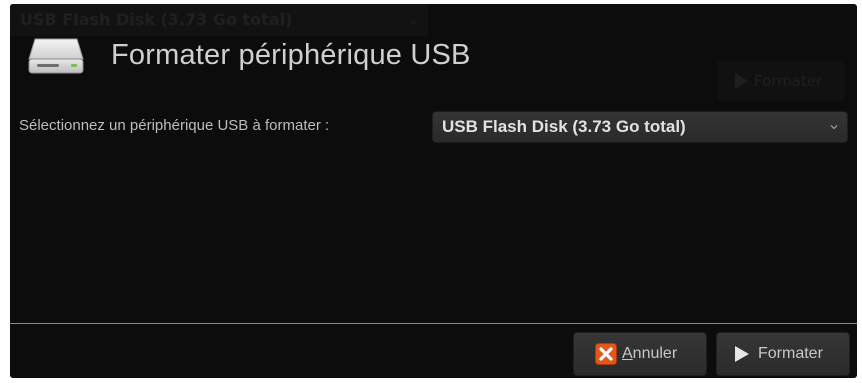 The height and width of the screenshot is (383, 862). What do you see at coordinates (291, 54) in the screenshot?
I see `page-title: Formater périphérique USB` at bounding box center [291, 54].